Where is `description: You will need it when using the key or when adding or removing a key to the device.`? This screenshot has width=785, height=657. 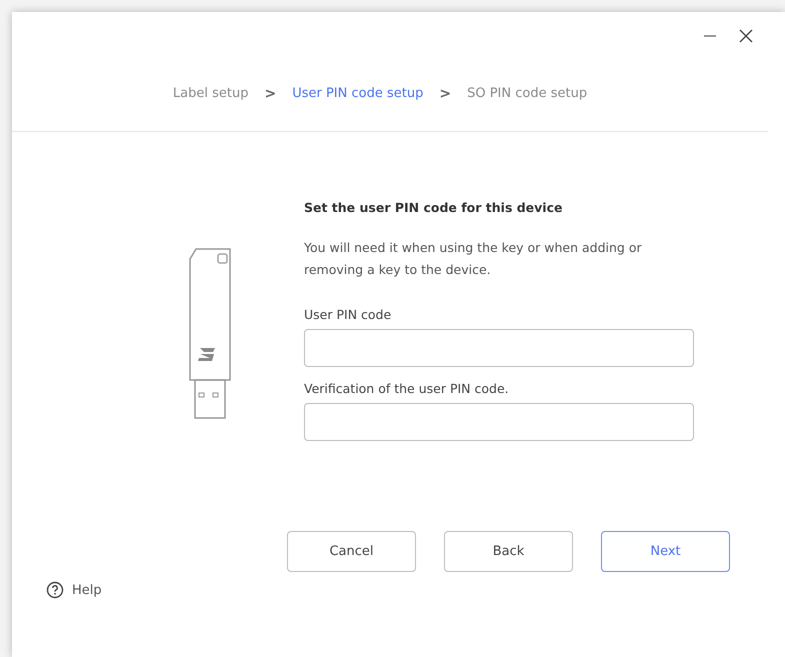 description: You will need it when using the key or when adding or removing a key to the device. is located at coordinates (473, 259).